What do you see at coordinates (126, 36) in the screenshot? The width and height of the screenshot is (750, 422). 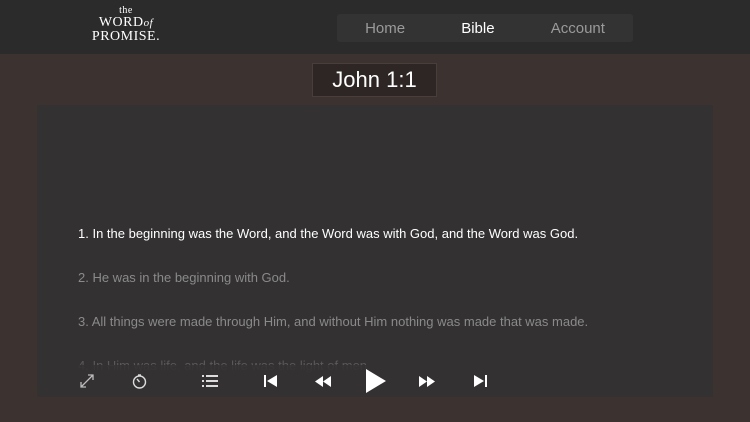 I see `logo-line-promise: PROMISE.` at bounding box center [126, 36].